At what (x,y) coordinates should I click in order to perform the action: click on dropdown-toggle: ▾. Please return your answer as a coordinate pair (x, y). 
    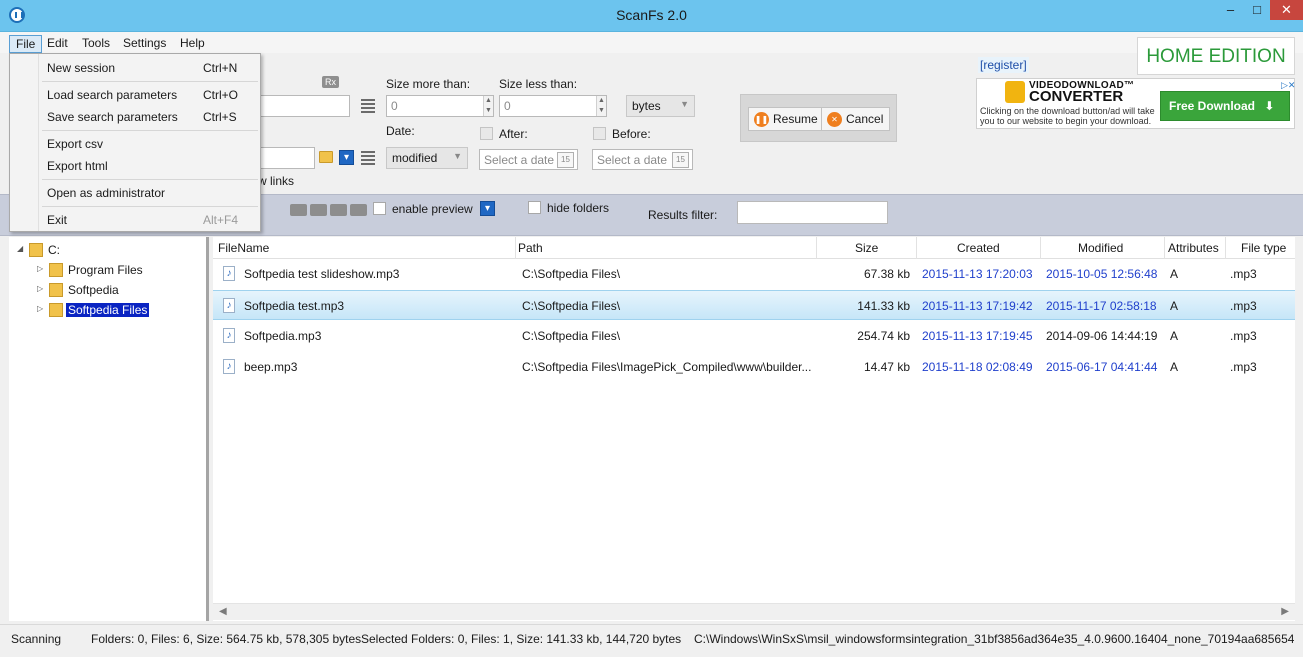
    Looking at the image, I should click on (346, 157).